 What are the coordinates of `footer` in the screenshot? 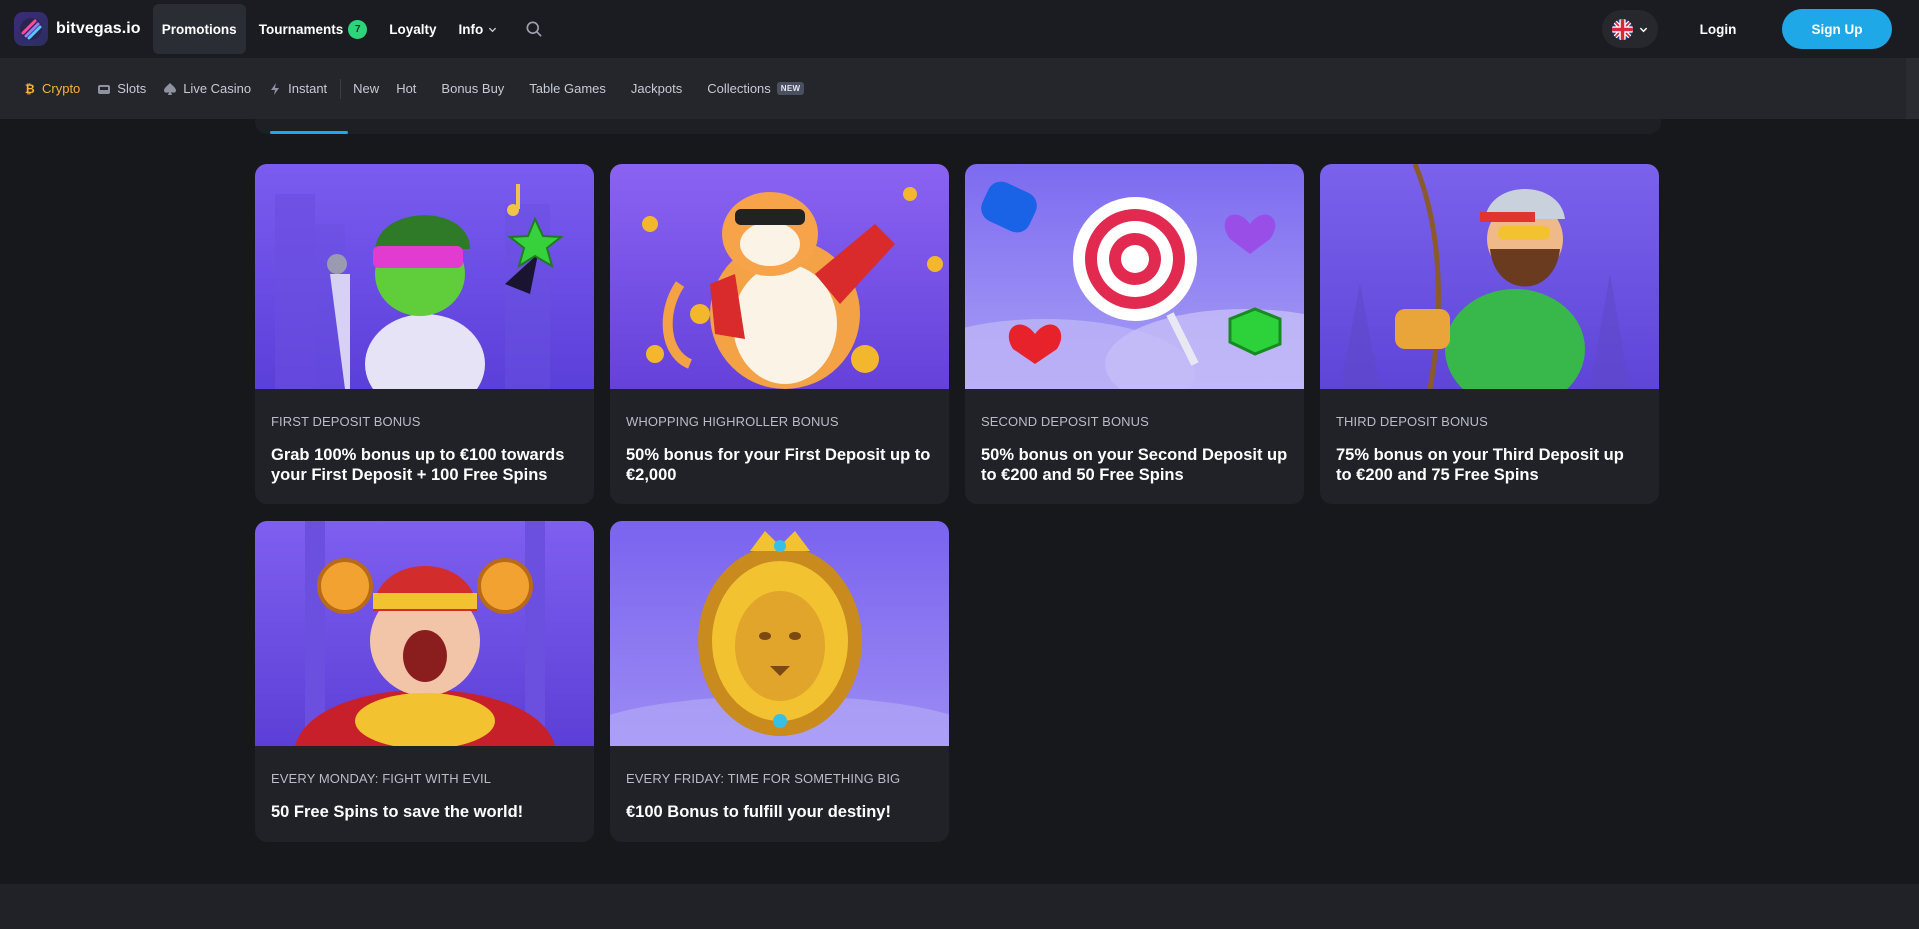 It's located at (959, 906).